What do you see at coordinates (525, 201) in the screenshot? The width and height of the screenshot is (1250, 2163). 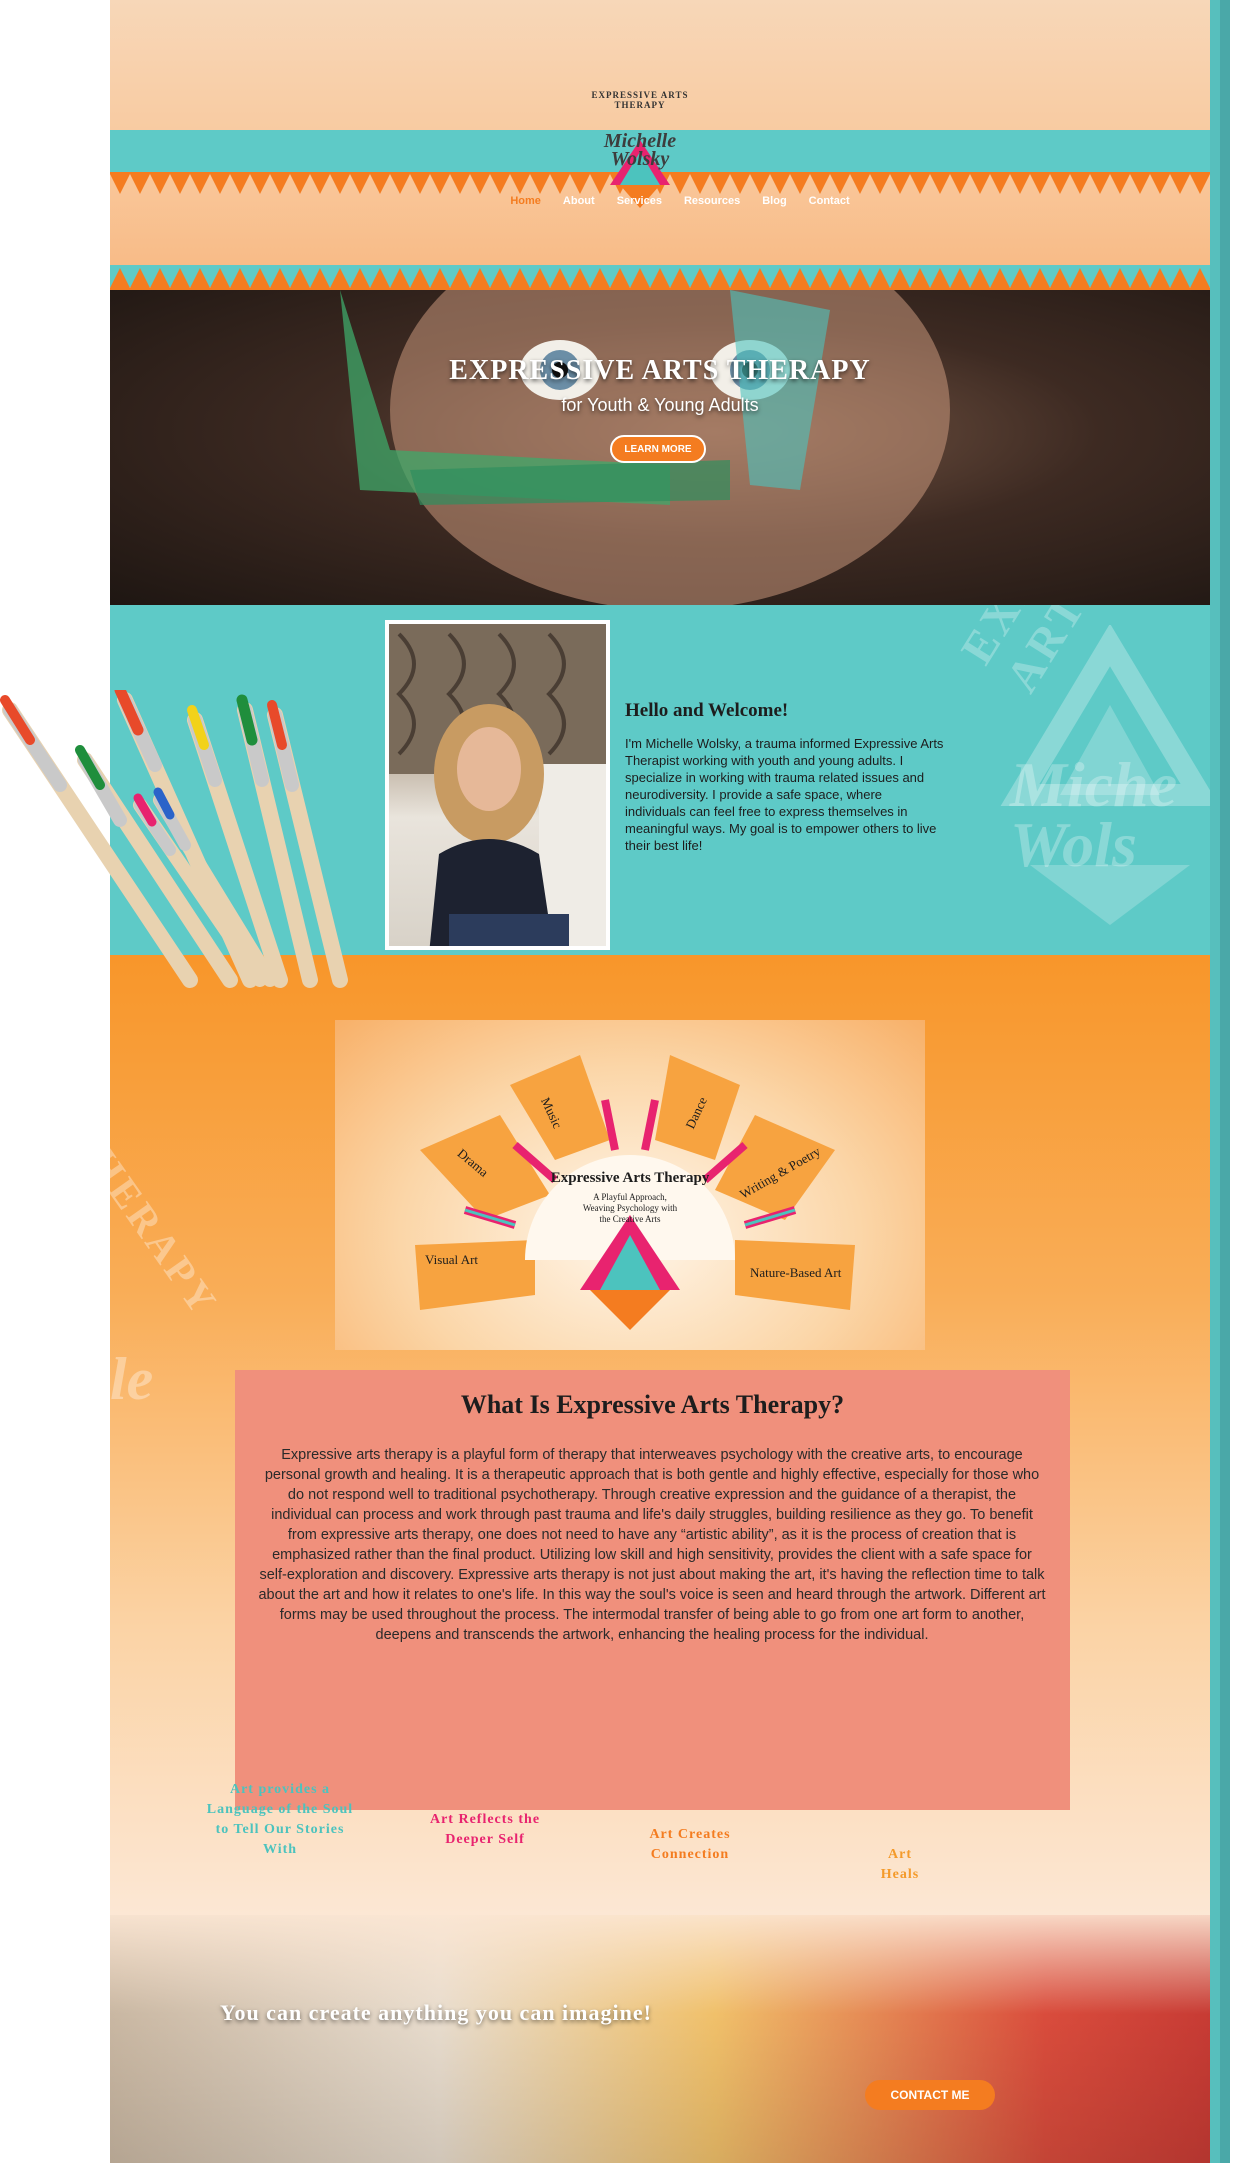 I see `nav-home: Home` at bounding box center [525, 201].